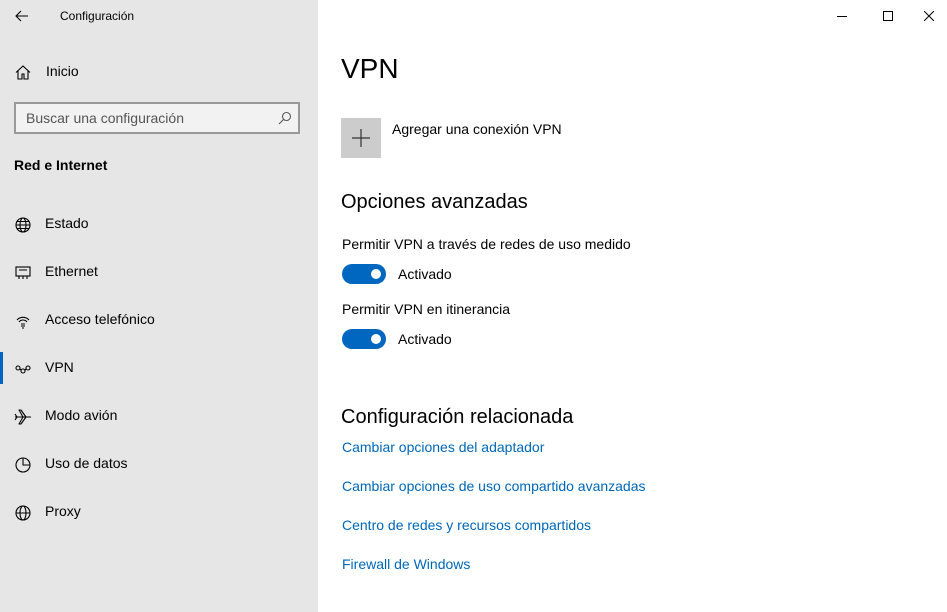  Describe the element at coordinates (443, 447) in the screenshot. I see `link-adapter-options: Cambiar opciones del adaptador` at that location.